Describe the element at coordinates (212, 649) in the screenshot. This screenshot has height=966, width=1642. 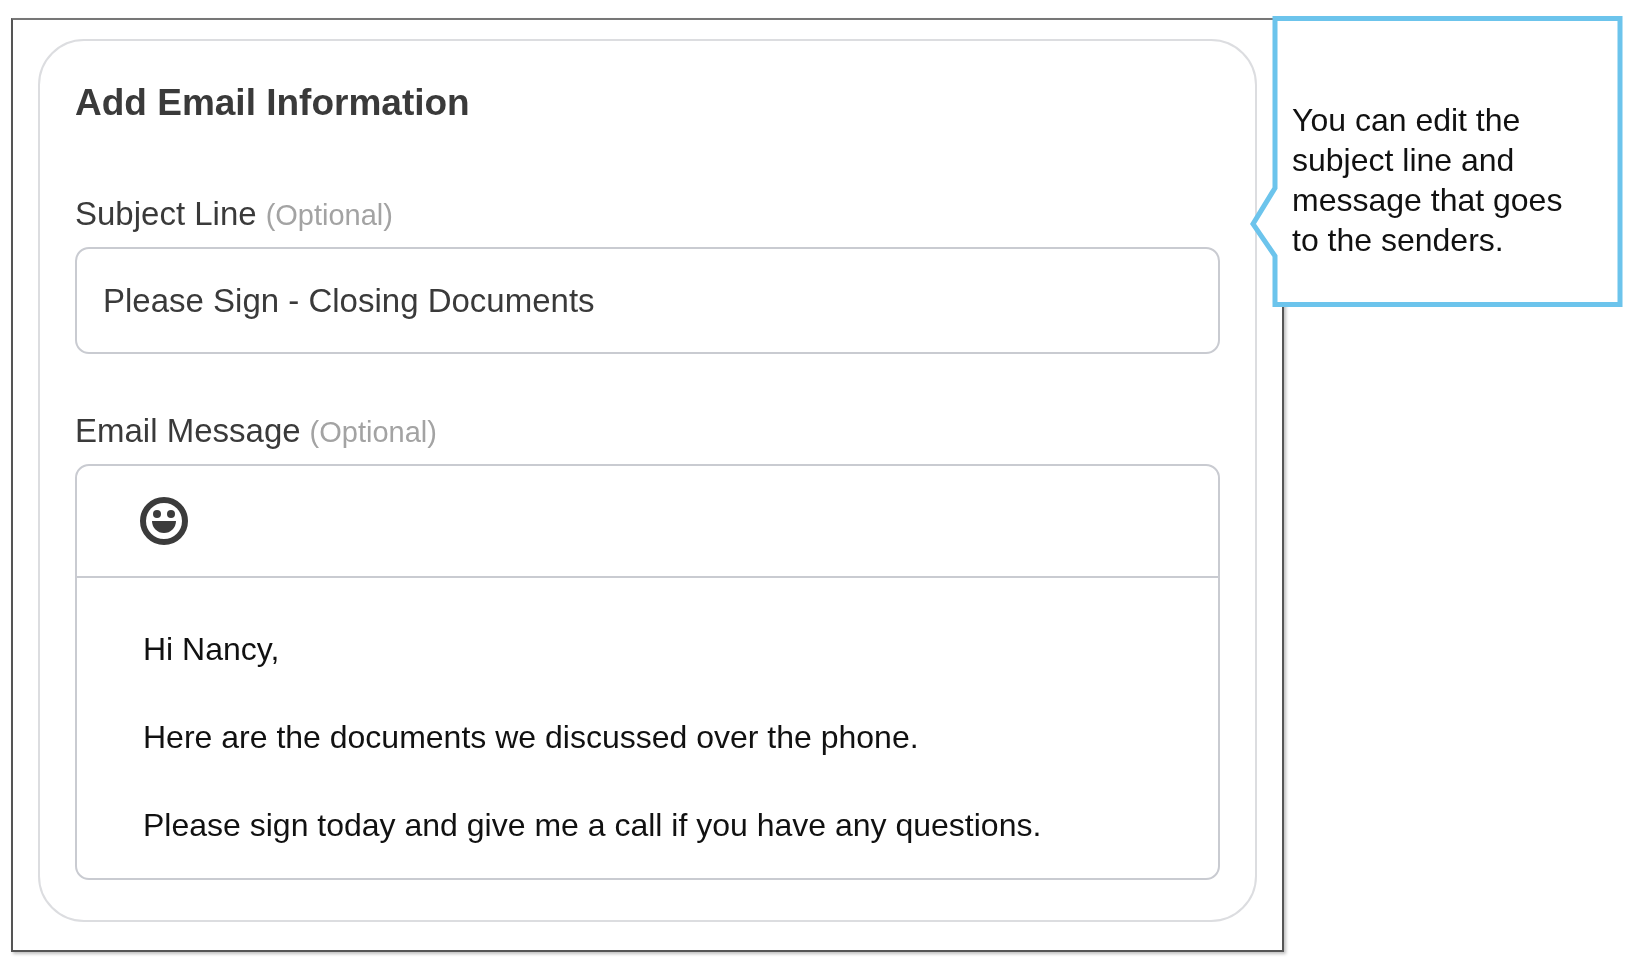
I see `message-paragraph: Hi Nancy,` at that location.